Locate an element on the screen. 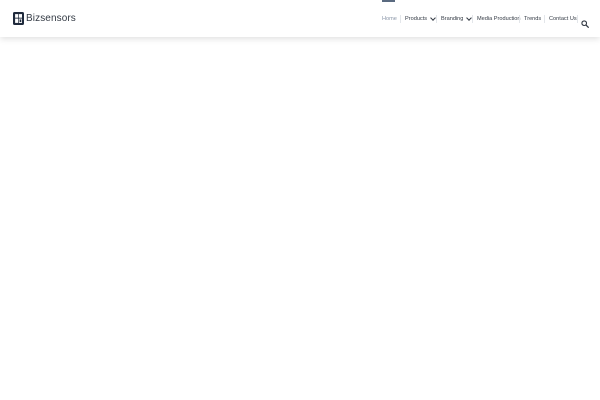 The width and height of the screenshot is (600, 400). nav-item-label: Media Production is located at coordinates (499, 19).